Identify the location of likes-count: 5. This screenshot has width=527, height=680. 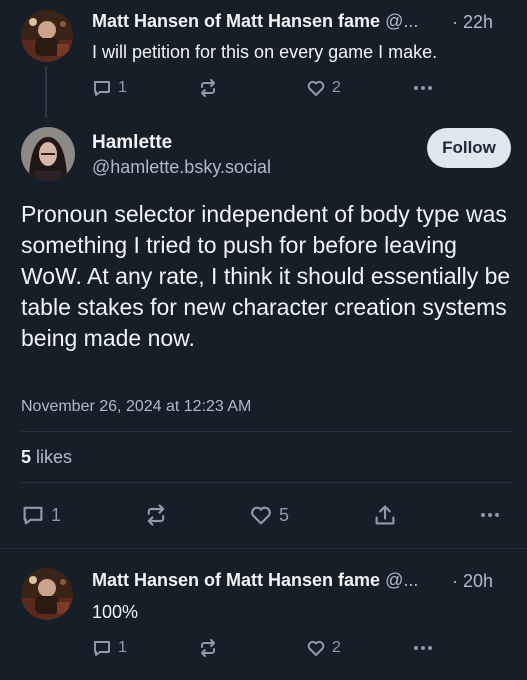
(26, 457).